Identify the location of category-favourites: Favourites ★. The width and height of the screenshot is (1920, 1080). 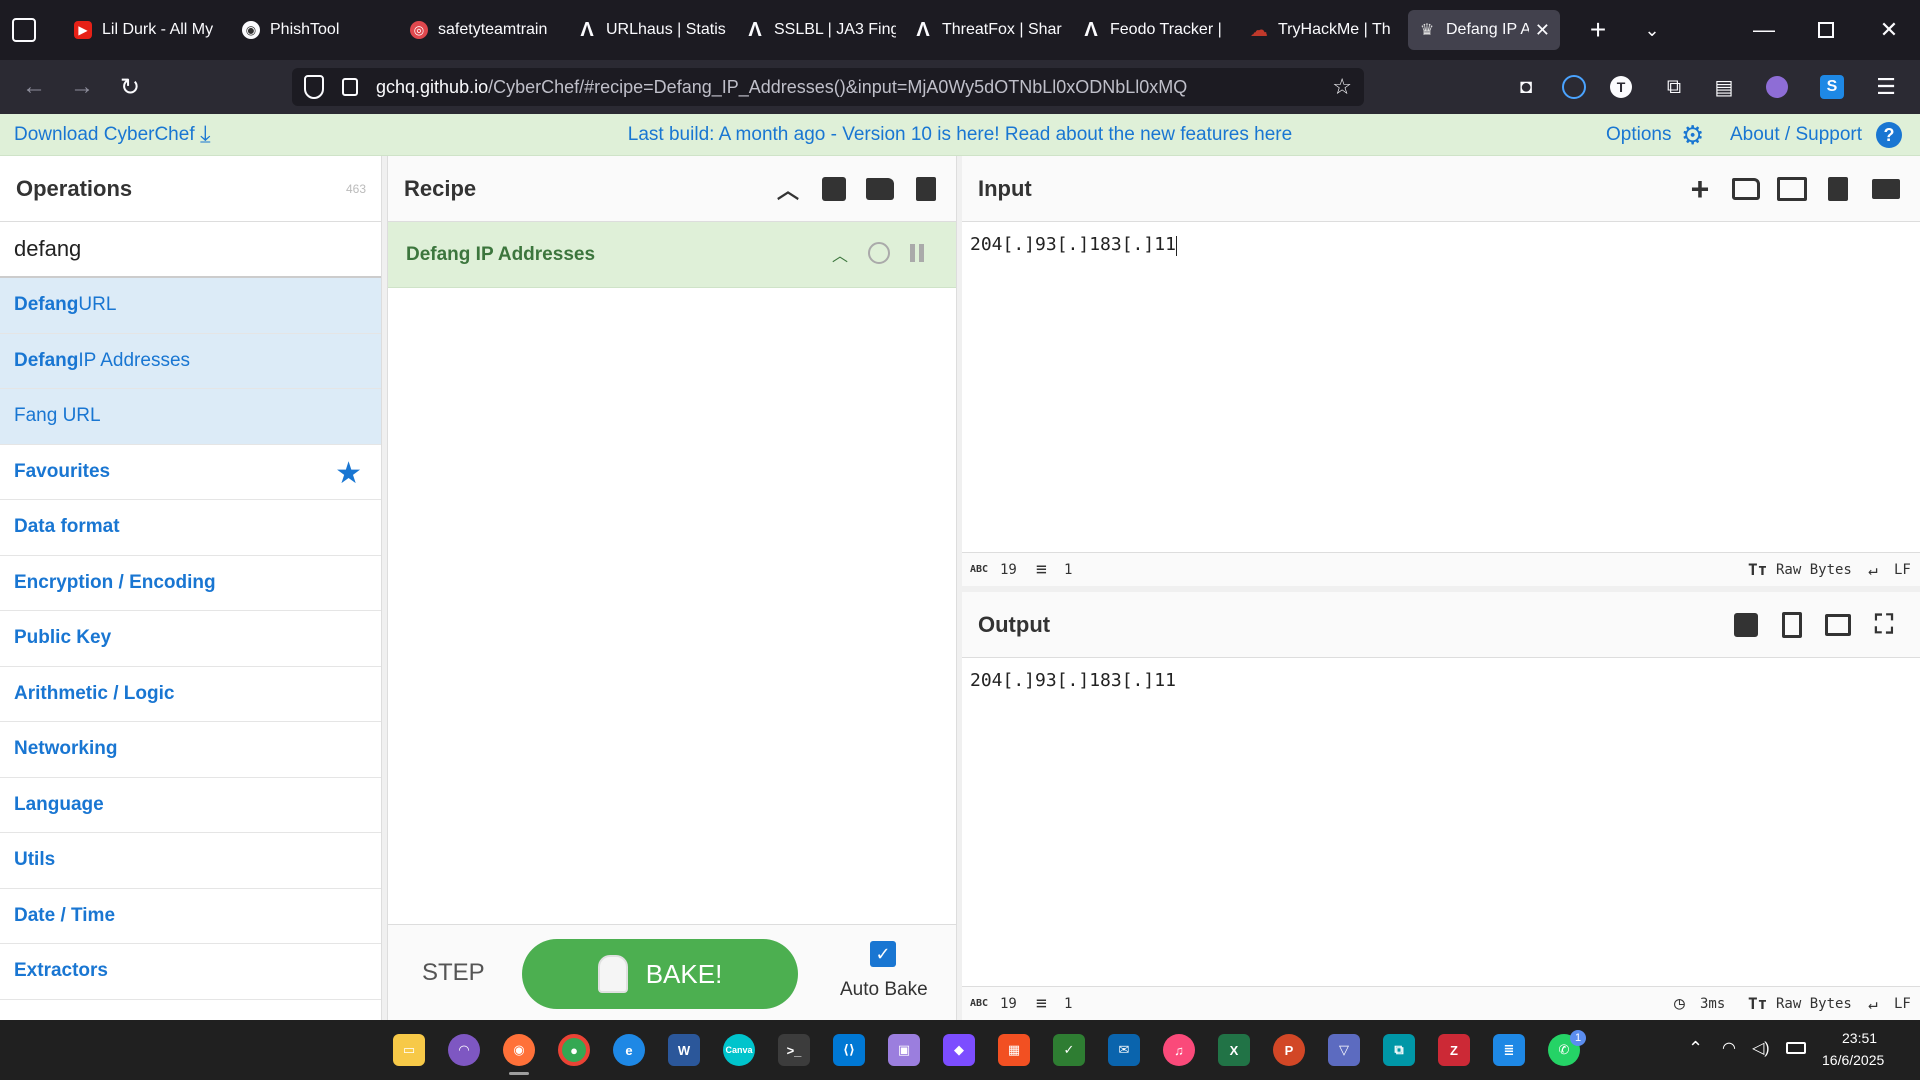
(190, 472).